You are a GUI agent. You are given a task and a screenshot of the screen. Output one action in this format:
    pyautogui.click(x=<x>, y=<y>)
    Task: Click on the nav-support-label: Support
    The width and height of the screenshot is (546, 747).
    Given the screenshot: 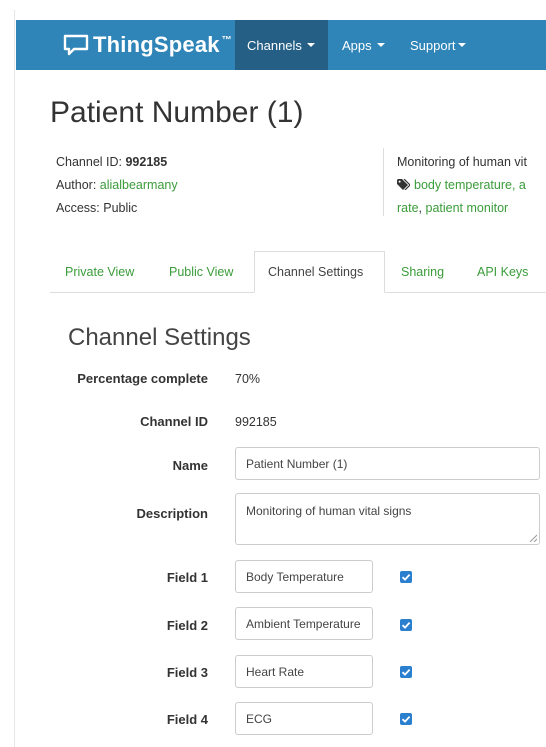 What is the action you would take?
    pyautogui.click(x=433, y=45)
    